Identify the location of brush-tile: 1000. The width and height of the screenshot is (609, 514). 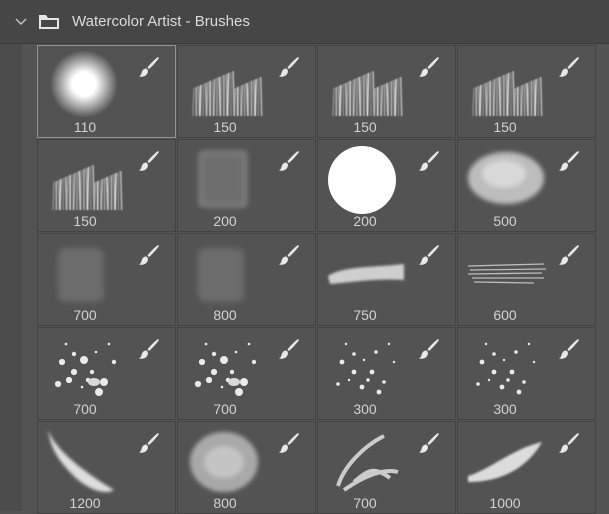
(526, 467).